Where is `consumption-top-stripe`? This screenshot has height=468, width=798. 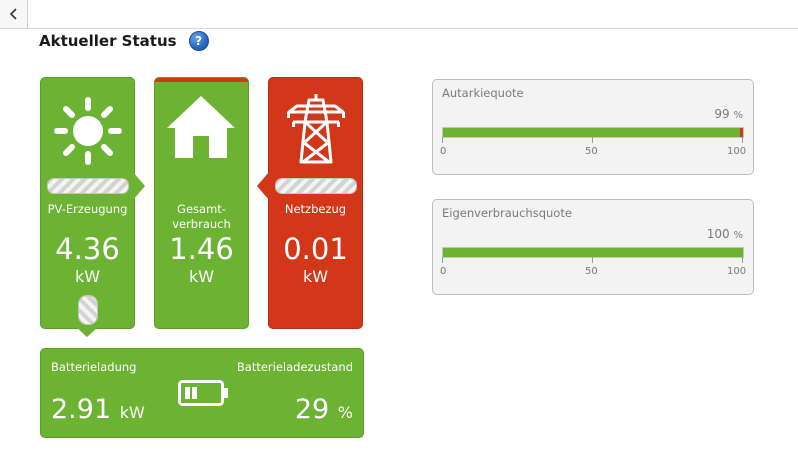
consumption-top-stripe is located at coordinates (201, 80).